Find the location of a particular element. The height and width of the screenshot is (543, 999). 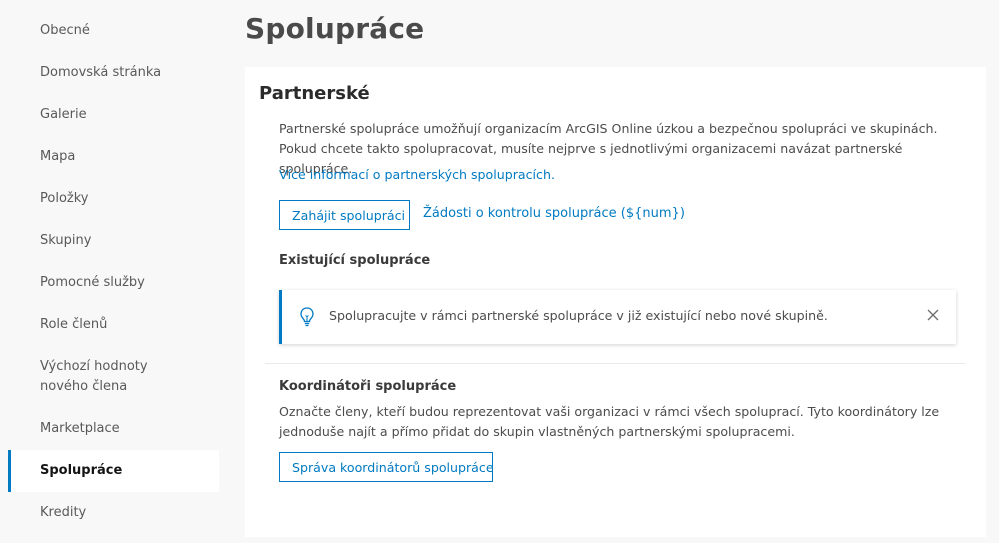

page-title: Spolupráce is located at coordinates (335, 28).